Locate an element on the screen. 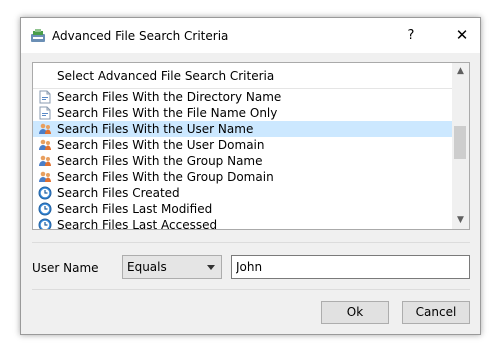 The image size is (504, 357). list-item-label: Search Files Last Accessed is located at coordinates (137, 224).